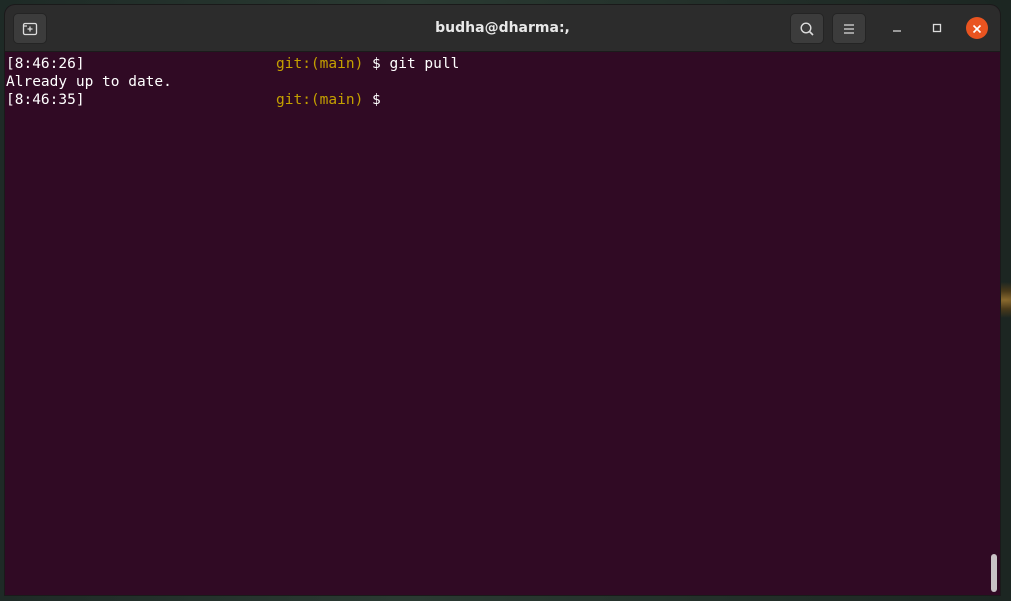 Image resolution: width=1011 pixels, height=601 pixels. I want to click on close-button, so click(977, 28).